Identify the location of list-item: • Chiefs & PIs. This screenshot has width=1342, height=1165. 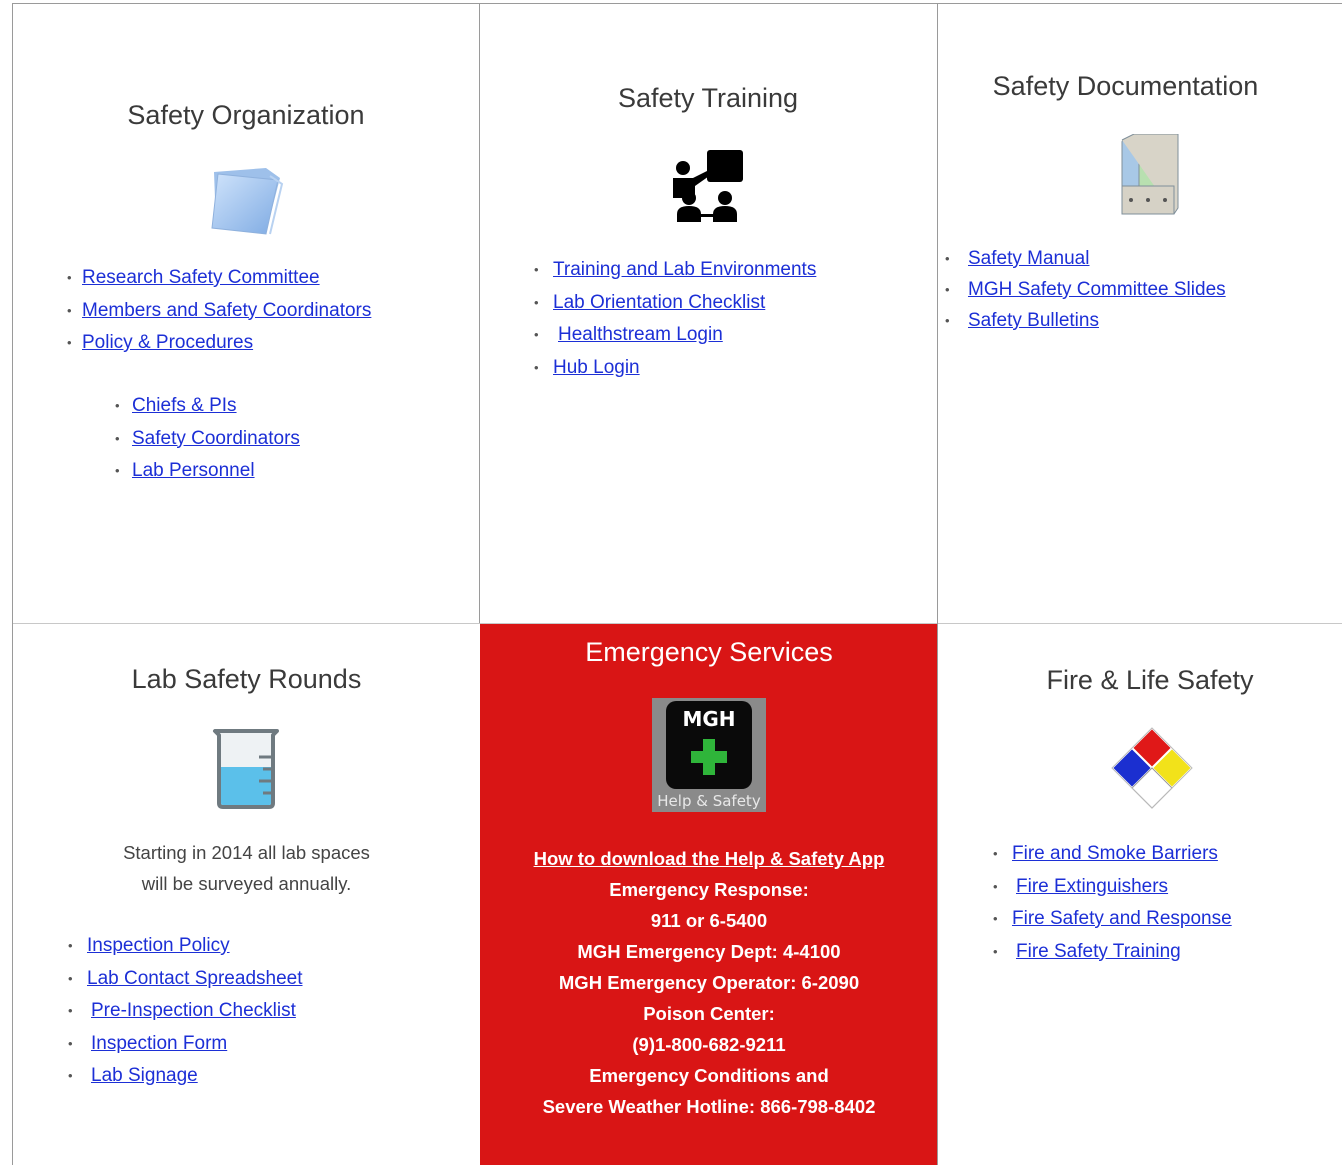
(207, 406).